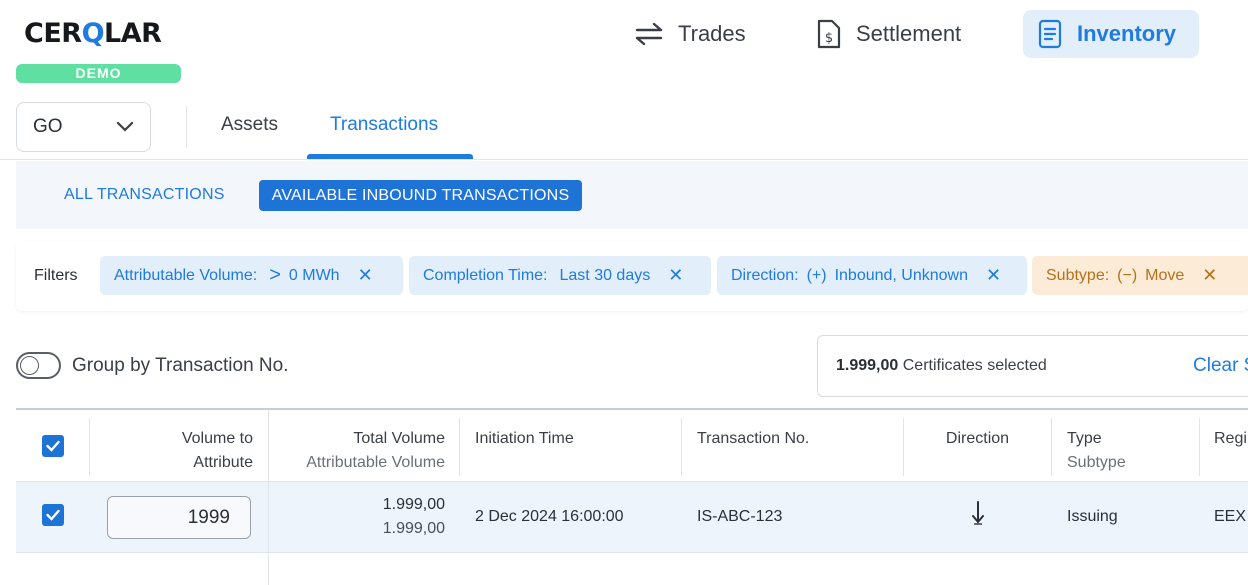  What do you see at coordinates (223, 462) in the screenshot?
I see `header-volume-line2: Attribute` at bounding box center [223, 462].